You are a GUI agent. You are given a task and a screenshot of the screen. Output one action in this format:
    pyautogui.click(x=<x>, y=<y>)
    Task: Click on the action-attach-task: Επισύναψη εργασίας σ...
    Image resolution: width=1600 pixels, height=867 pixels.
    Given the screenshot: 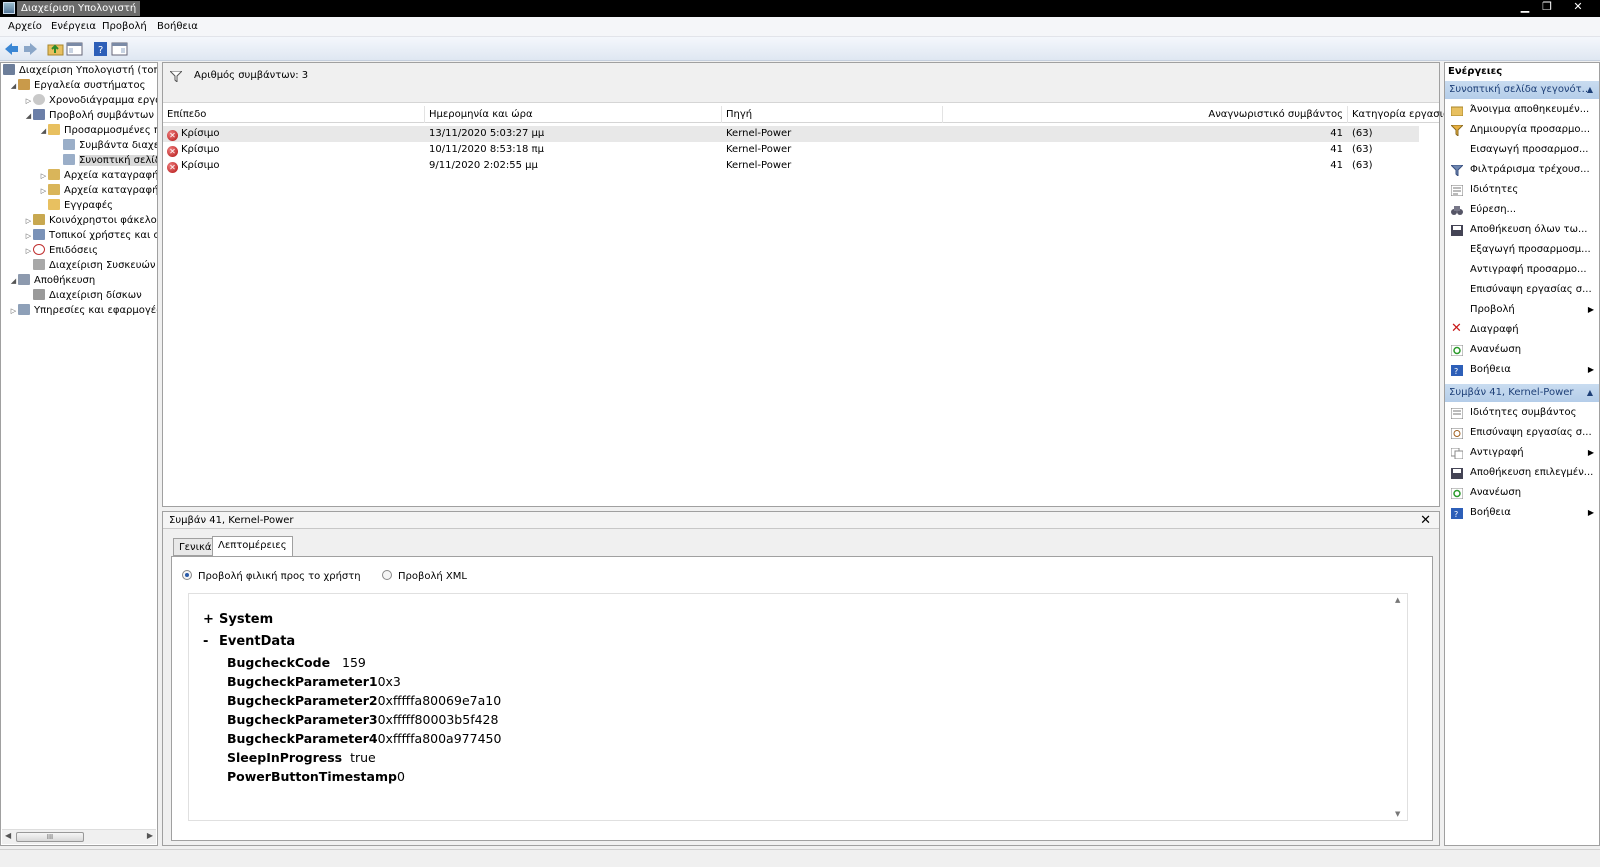 What is the action you would take?
    pyautogui.click(x=1522, y=289)
    